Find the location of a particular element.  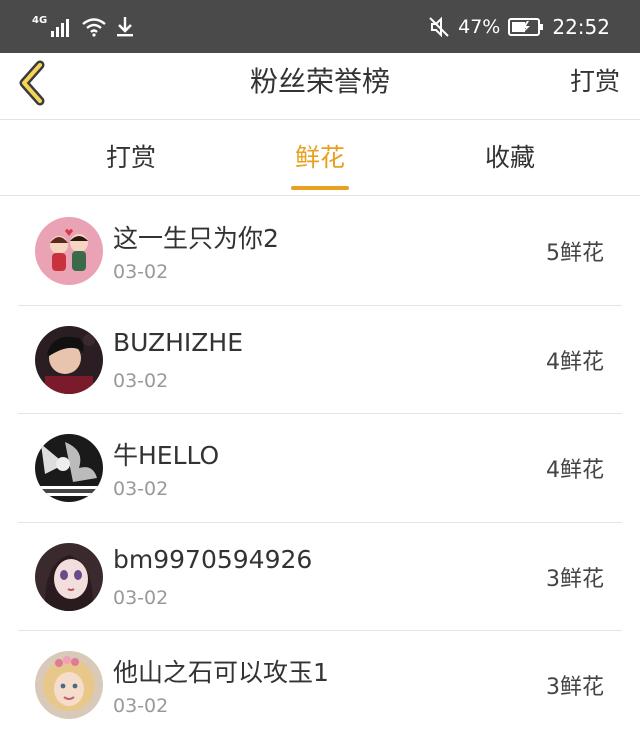

user-name: BUZHIZHE is located at coordinates (178, 342).